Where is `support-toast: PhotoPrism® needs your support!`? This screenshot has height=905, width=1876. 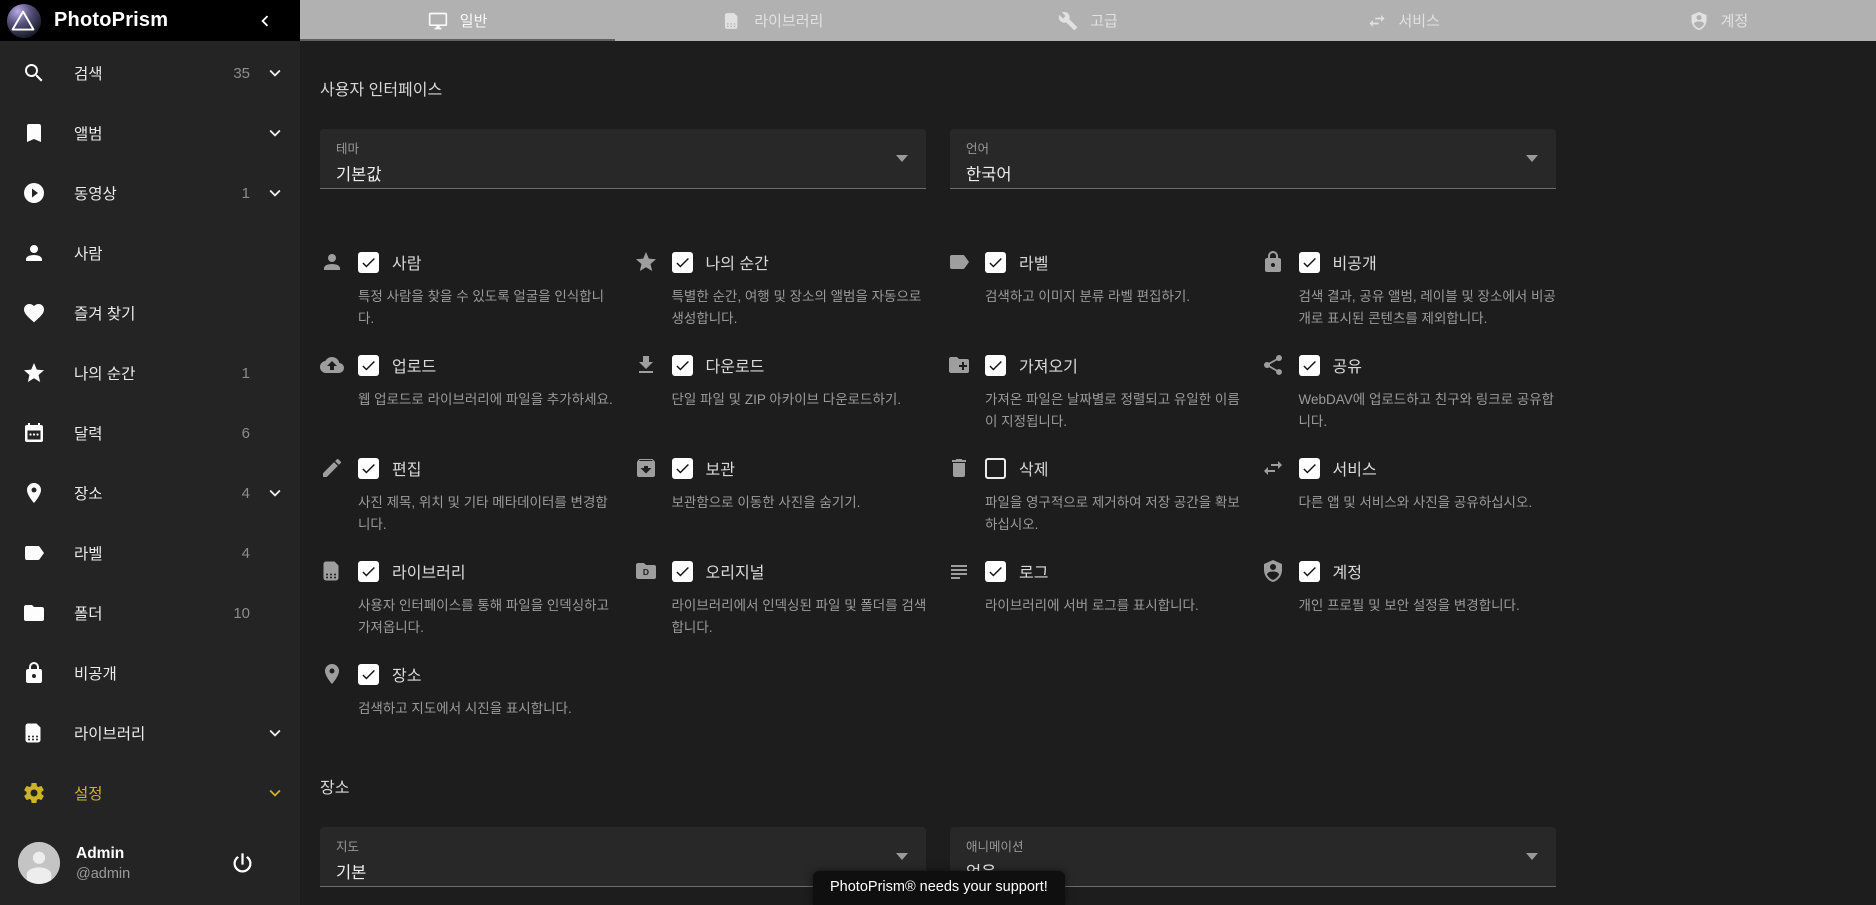 support-toast: PhotoPrism® needs your support! is located at coordinates (939, 888).